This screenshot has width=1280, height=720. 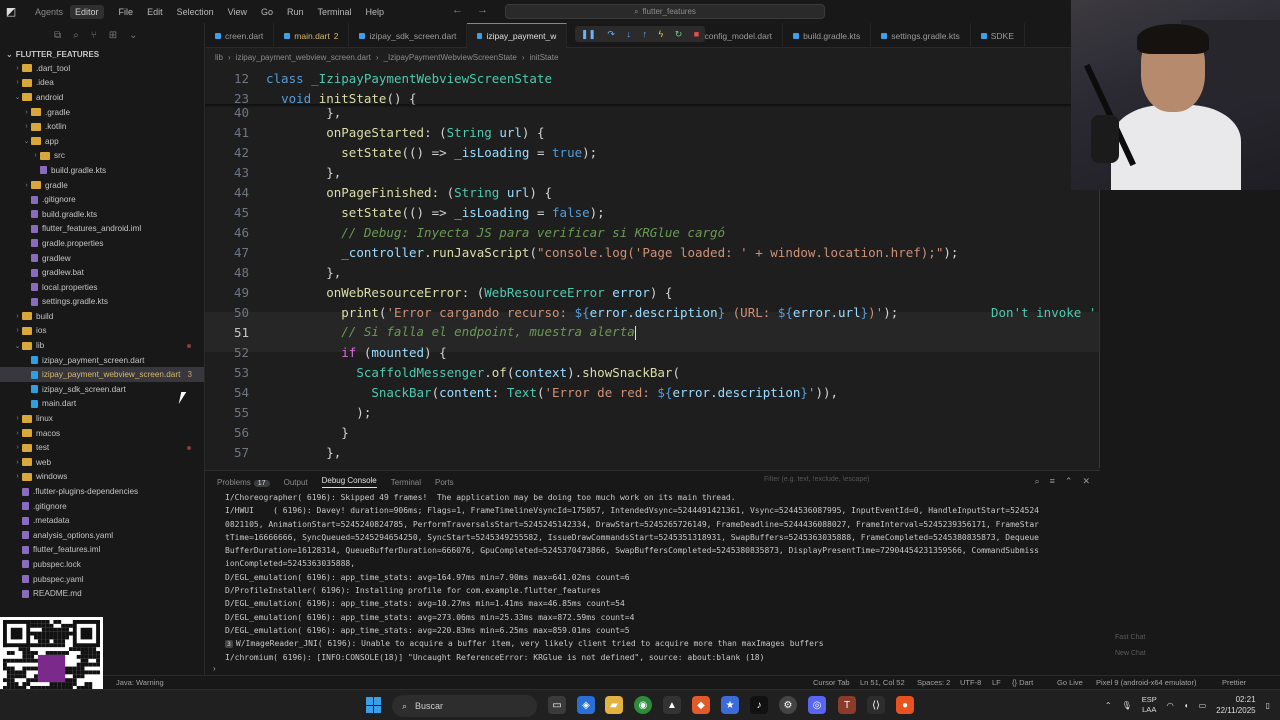 I want to click on breadcrumb-lib: lib, so click(x=219, y=57).